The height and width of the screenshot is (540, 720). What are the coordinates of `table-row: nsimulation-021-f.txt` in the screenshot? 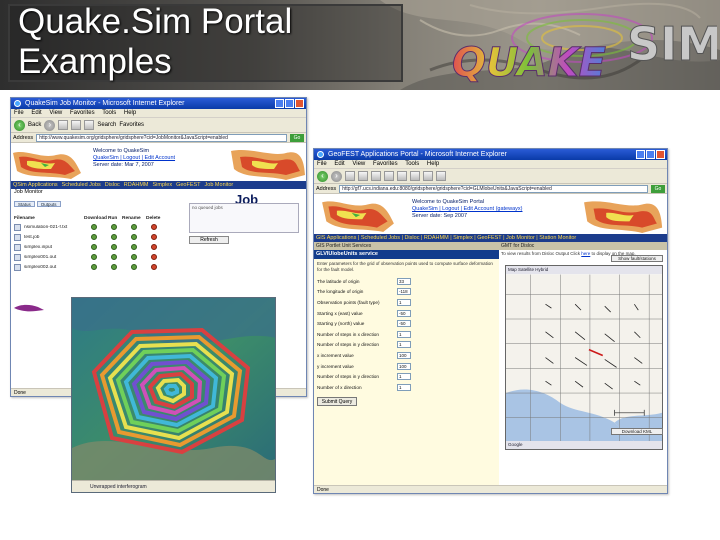 It's located at (99, 227).